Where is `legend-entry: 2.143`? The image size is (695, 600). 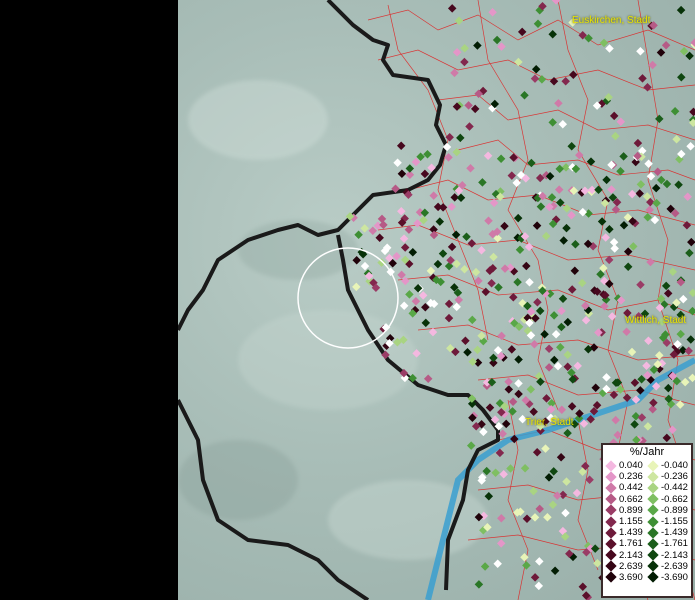 legend-entry: 2.143 is located at coordinates (626, 555).